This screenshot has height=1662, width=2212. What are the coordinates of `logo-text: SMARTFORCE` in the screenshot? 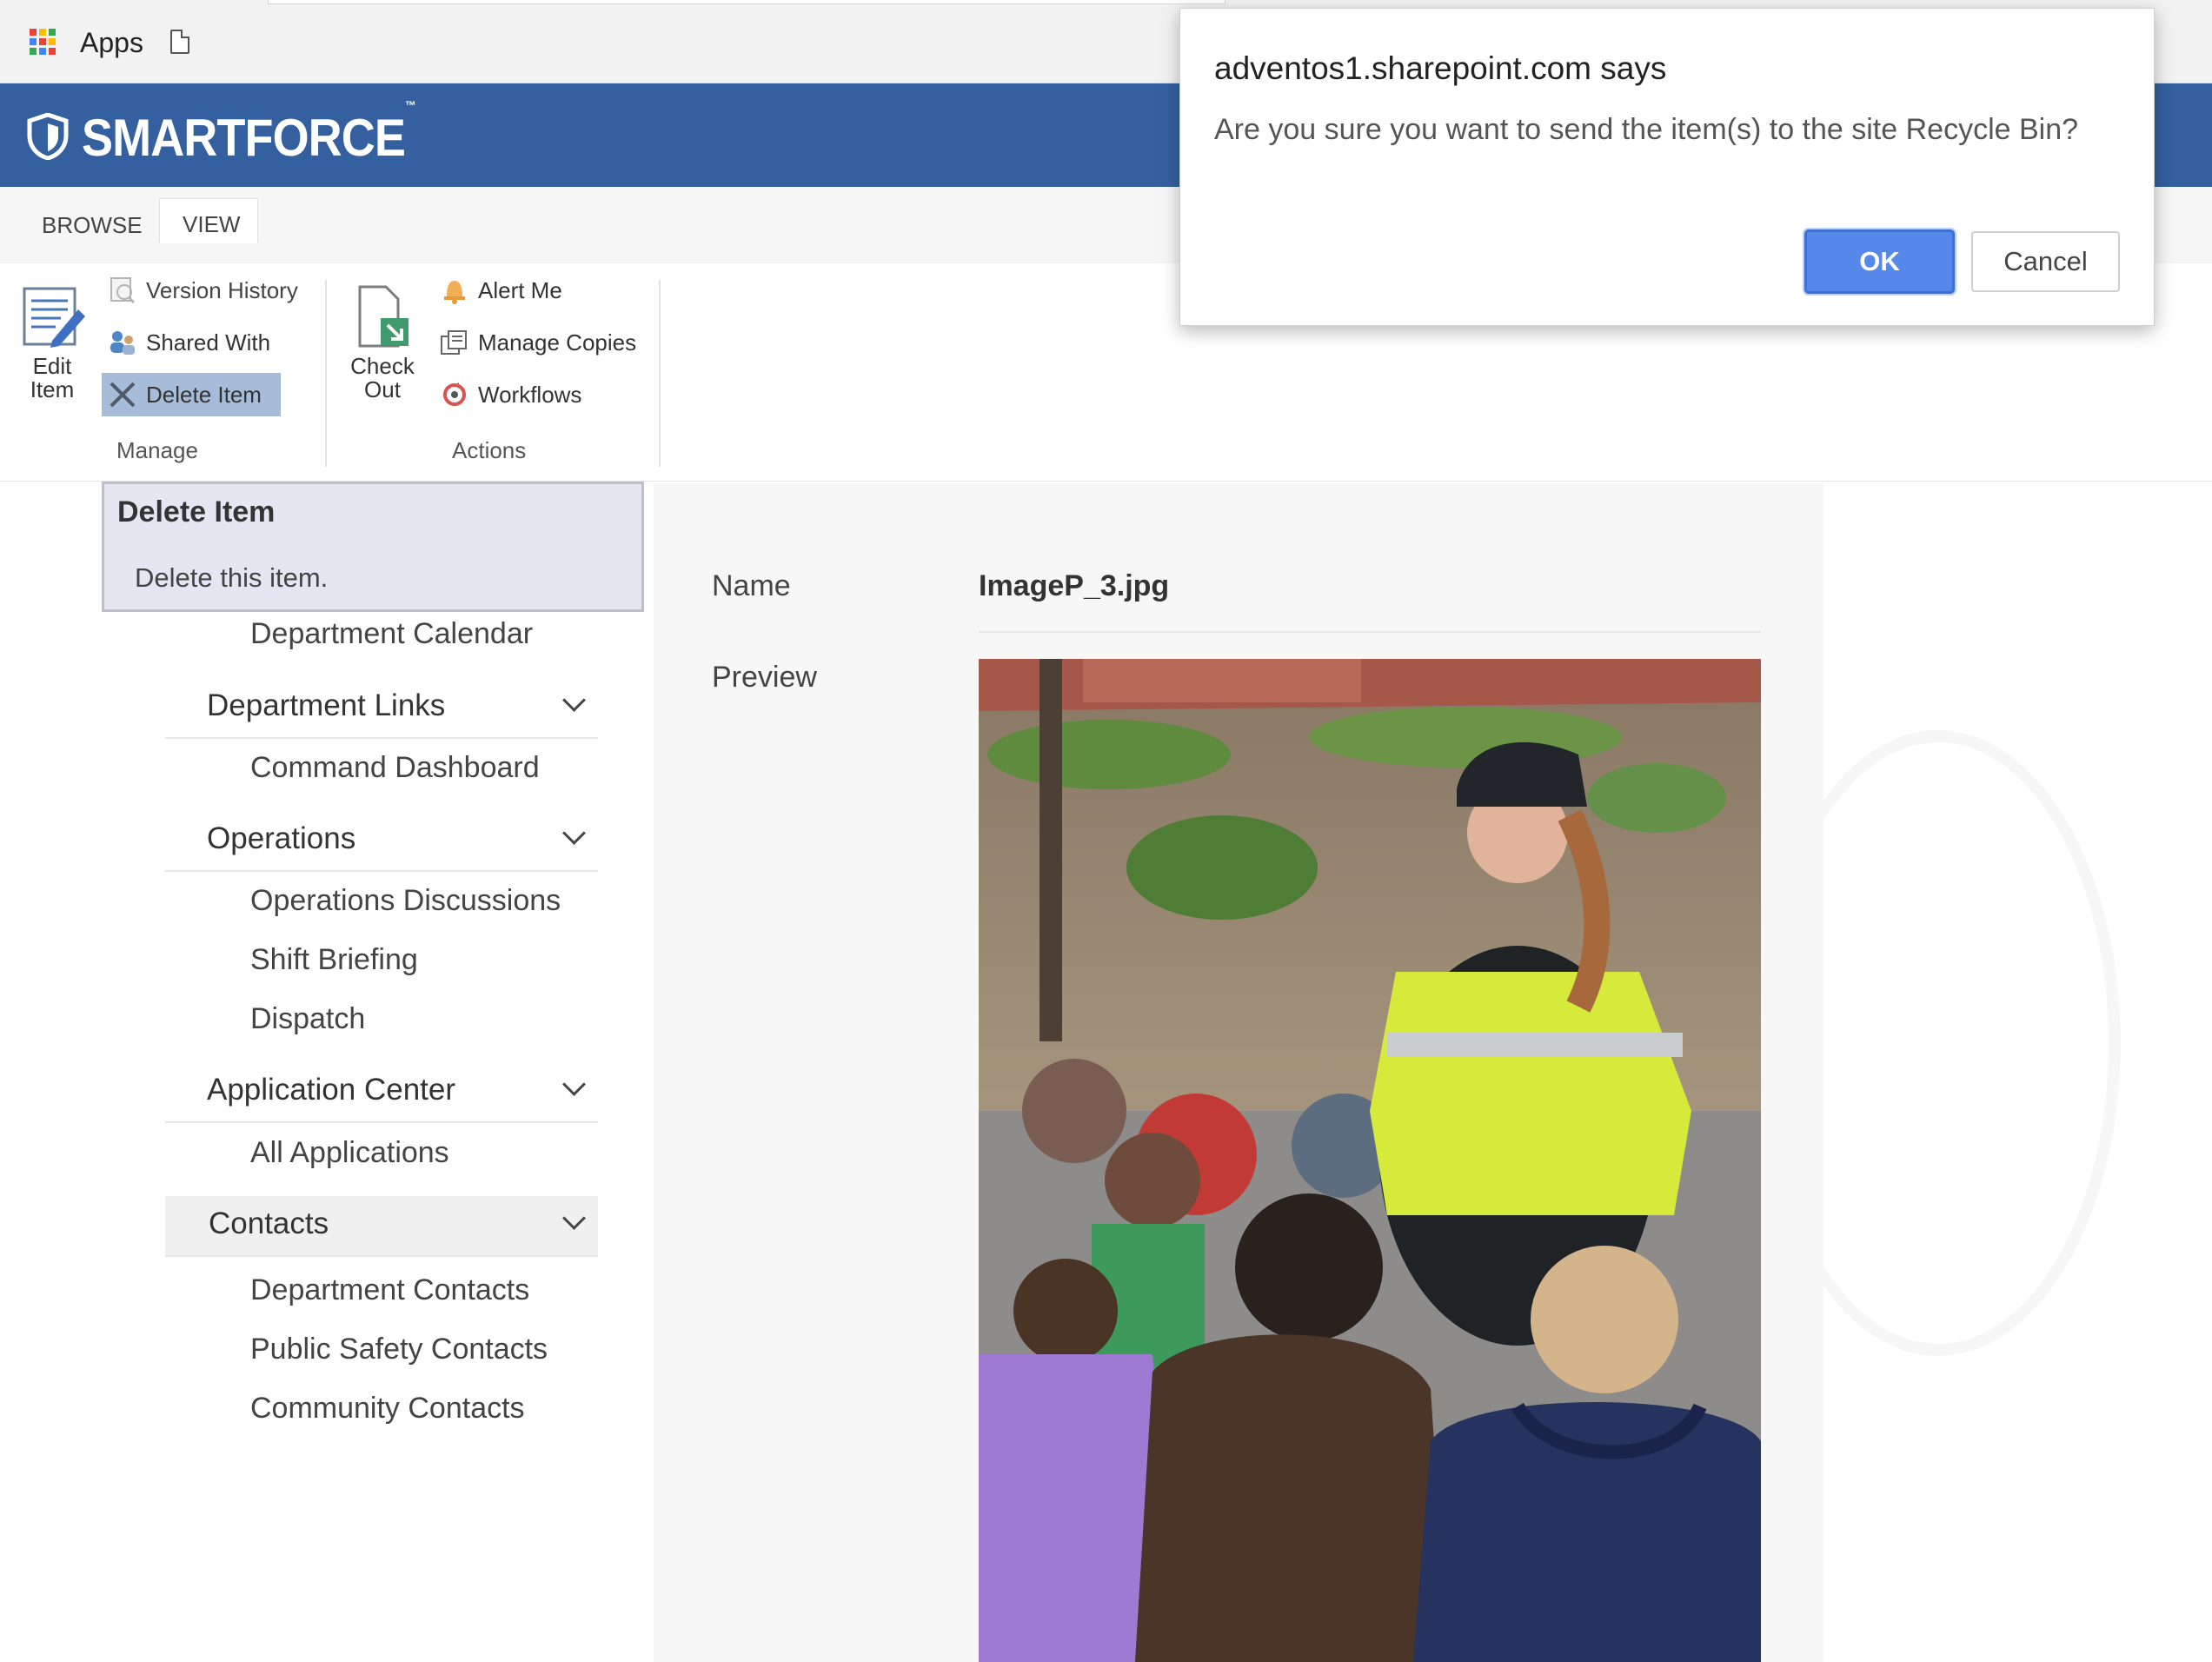 It's located at (244, 138).